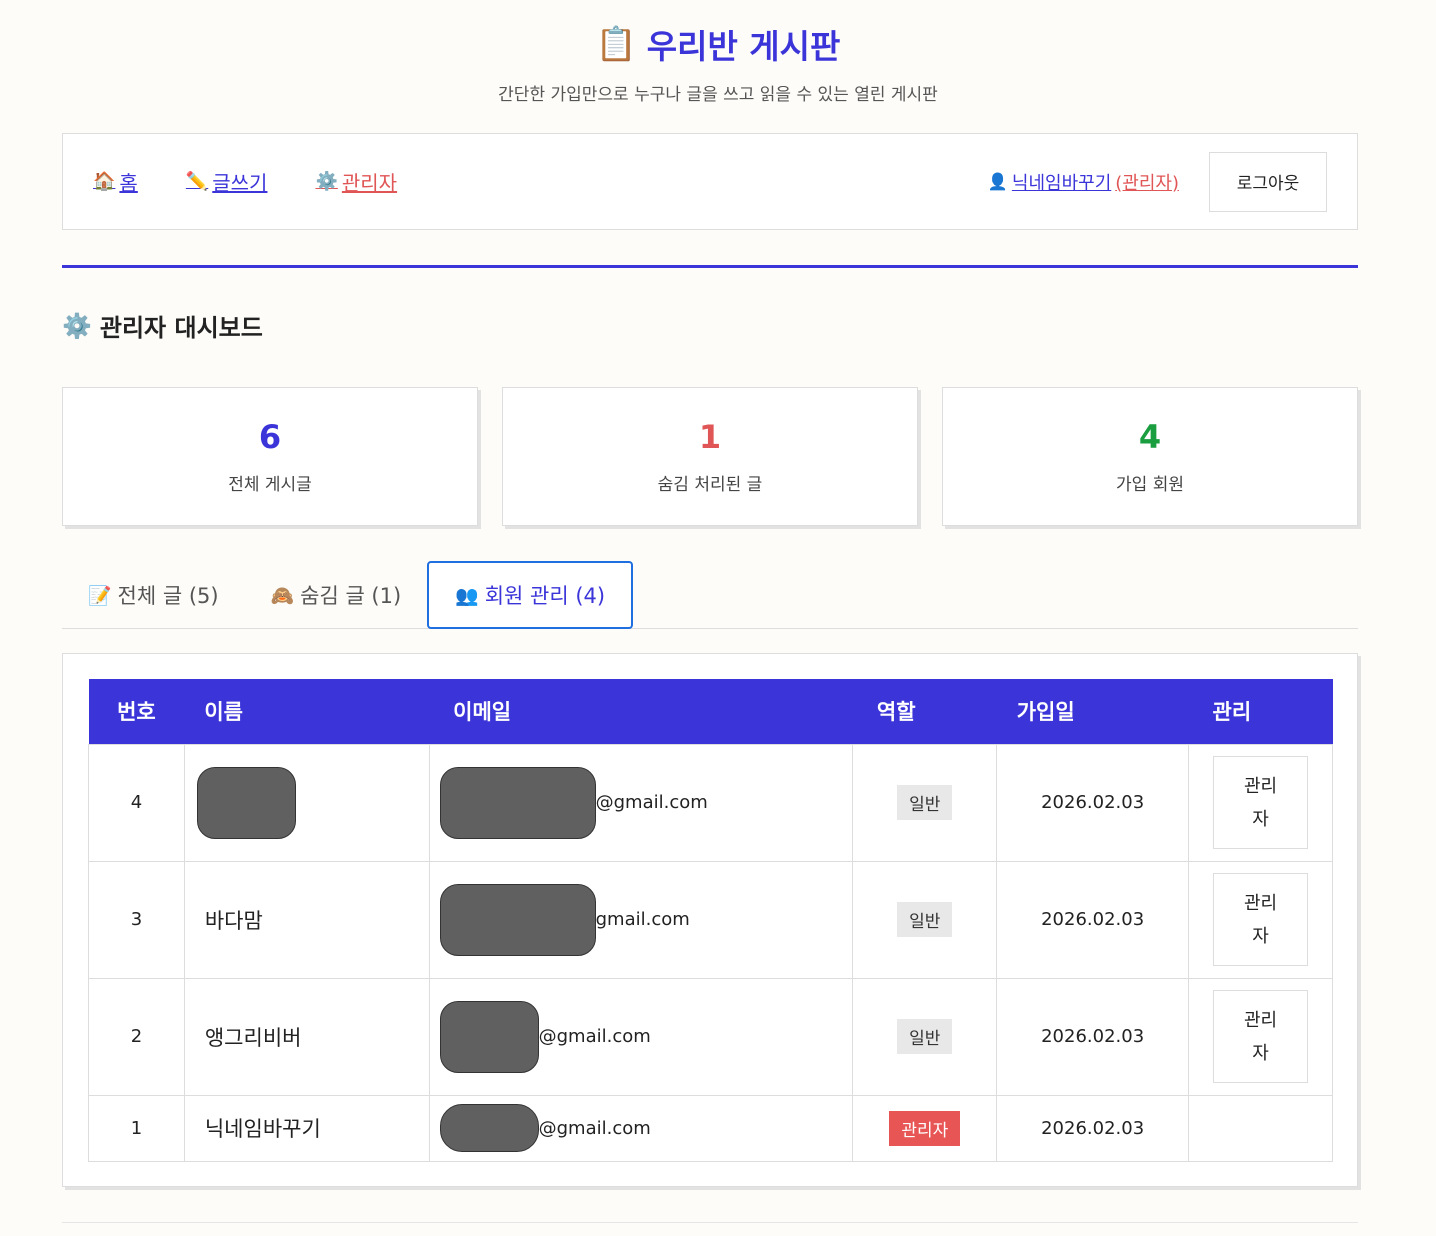  Describe the element at coordinates (467, 595) in the screenshot. I see `users-icon: 👥` at that location.